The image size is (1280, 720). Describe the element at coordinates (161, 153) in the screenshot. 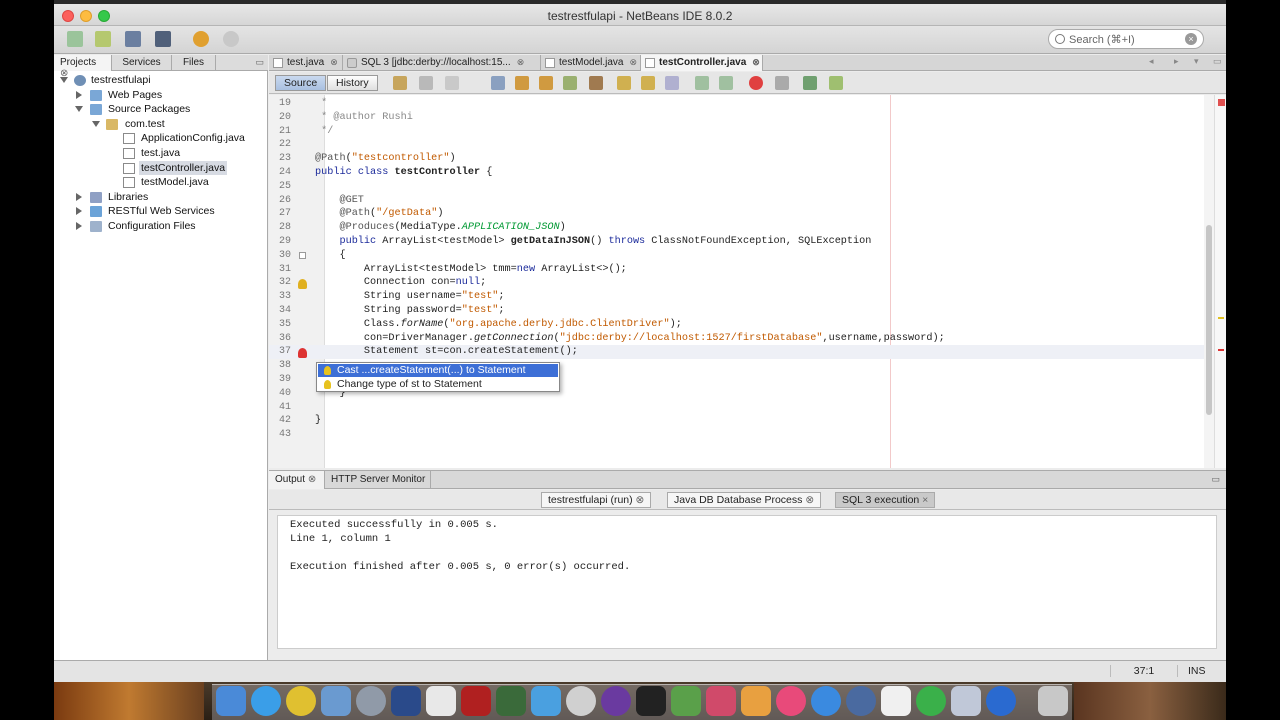

I see `tree-item-test-java: test.java` at that location.